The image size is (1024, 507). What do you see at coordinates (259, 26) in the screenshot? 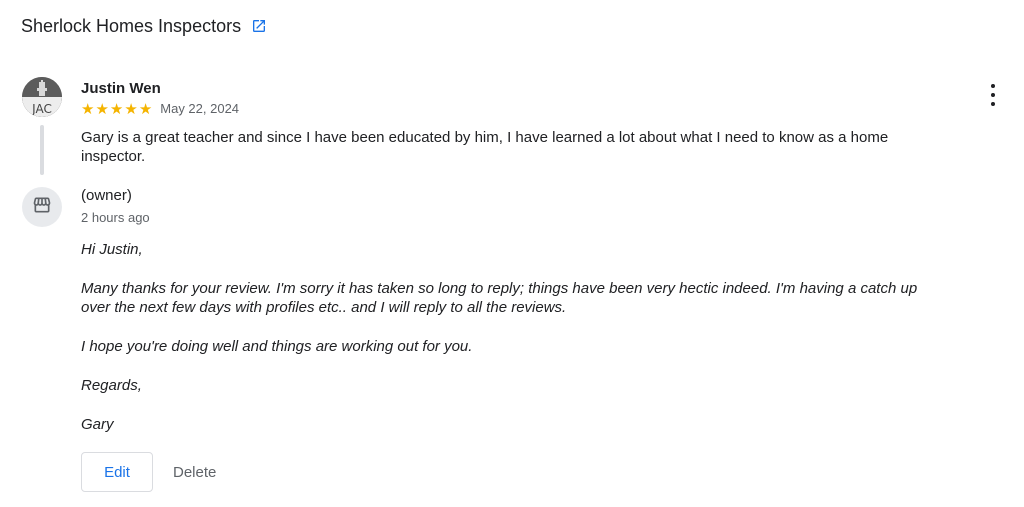
I see `external-link-icon` at bounding box center [259, 26].